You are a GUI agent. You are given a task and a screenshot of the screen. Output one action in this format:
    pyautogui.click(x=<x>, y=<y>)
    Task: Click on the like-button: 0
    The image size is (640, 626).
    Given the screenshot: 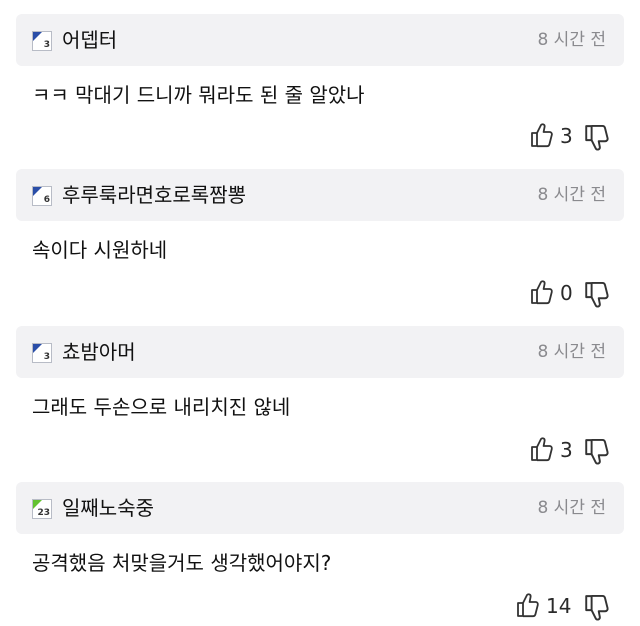 What is the action you would take?
    pyautogui.click(x=552, y=293)
    